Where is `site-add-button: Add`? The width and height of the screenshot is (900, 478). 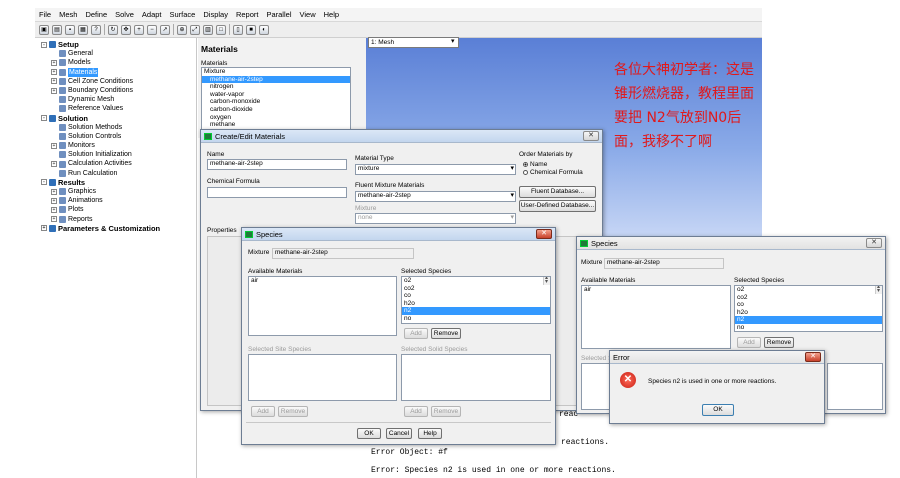
site-add-button: Add is located at coordinates (263, 411).